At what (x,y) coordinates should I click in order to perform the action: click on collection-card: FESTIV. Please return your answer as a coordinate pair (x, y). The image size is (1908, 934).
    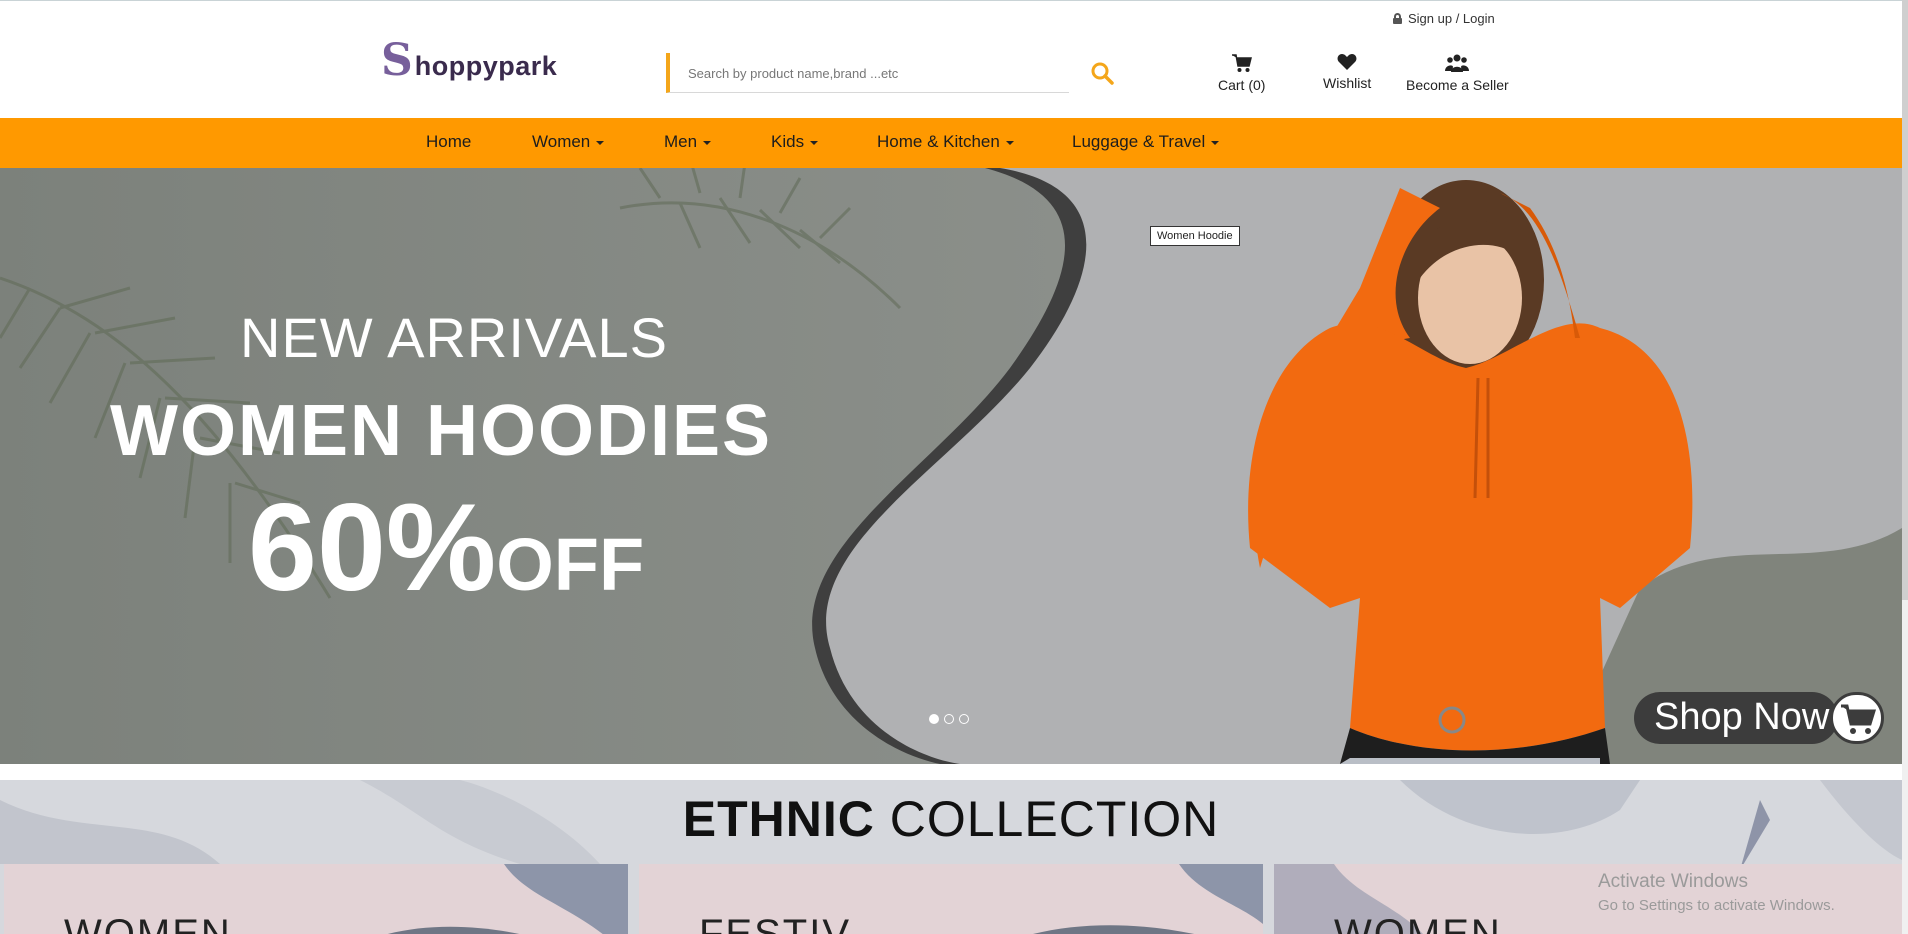
    Looking at the image, I should click on (951, 899).